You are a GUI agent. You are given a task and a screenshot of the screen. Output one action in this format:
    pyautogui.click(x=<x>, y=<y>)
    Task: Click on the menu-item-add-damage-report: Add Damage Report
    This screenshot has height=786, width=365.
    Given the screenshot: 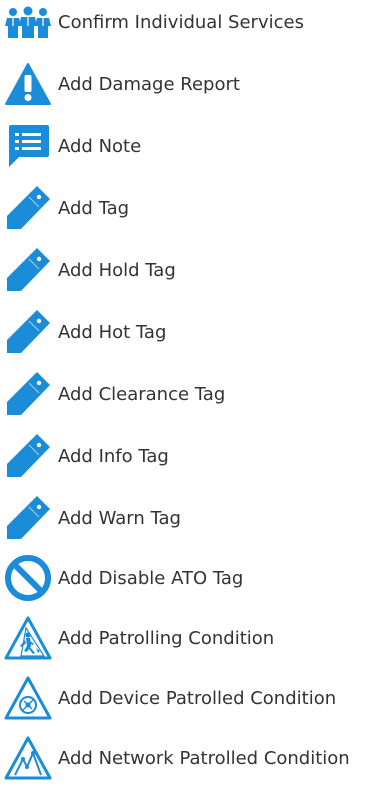 What is the action you would take?
    pyautogui.click(x=182, y=84)
    